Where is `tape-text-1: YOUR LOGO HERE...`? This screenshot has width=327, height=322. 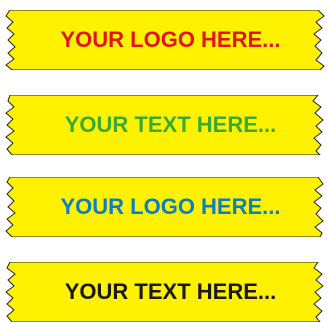 tape-text-1: YOUR LOGO HERE... is located at coordinates (170, 39).